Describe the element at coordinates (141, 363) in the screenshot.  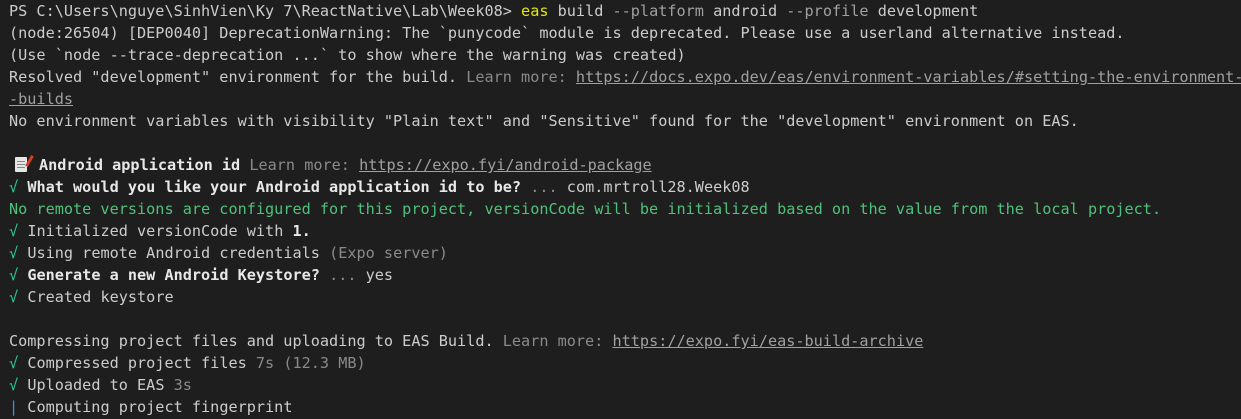
I see `compressed-text: Compressed project files` at that location.